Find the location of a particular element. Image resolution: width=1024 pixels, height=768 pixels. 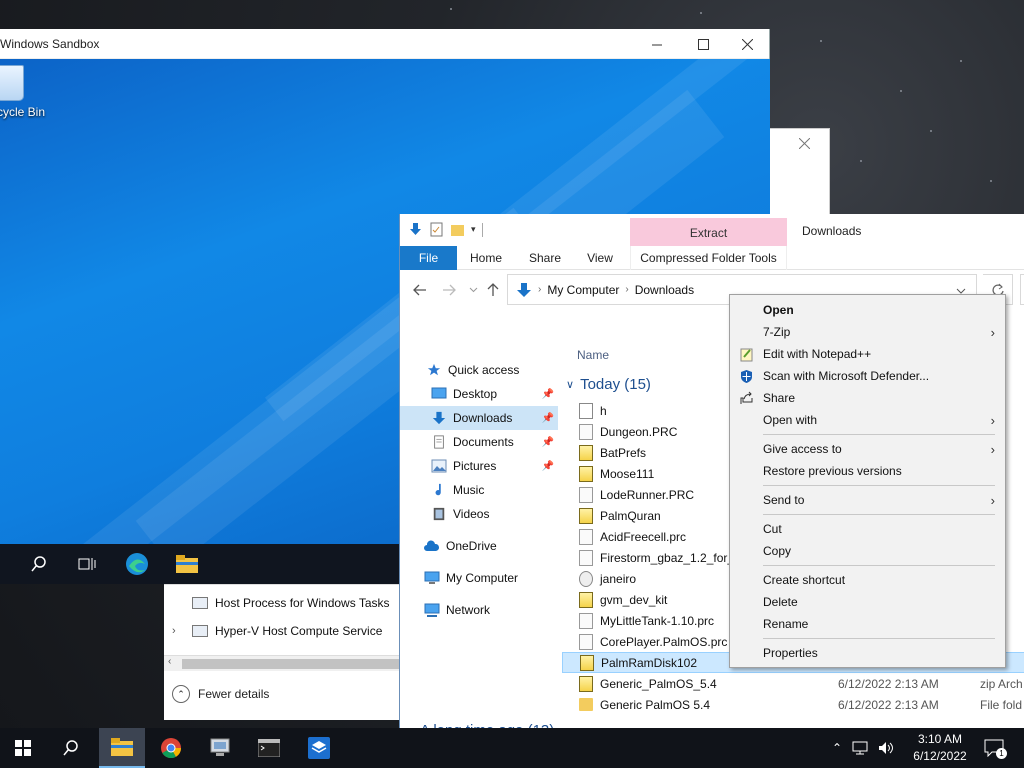

tab-home: Home is located at coordinates (486, 258).